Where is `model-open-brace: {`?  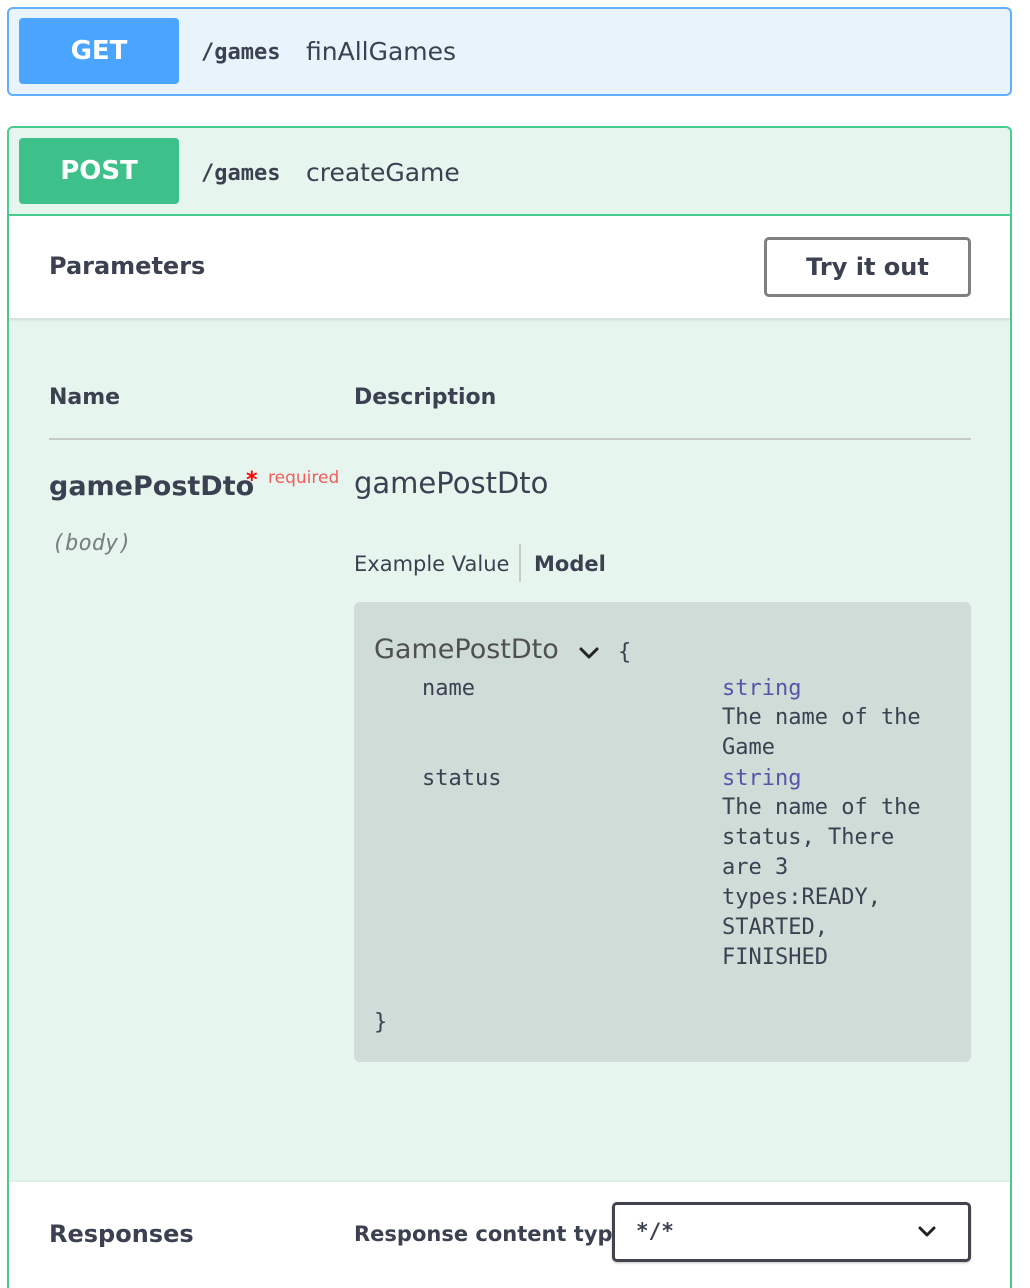
model-open-brace: { is located at coordinates (625, 652).